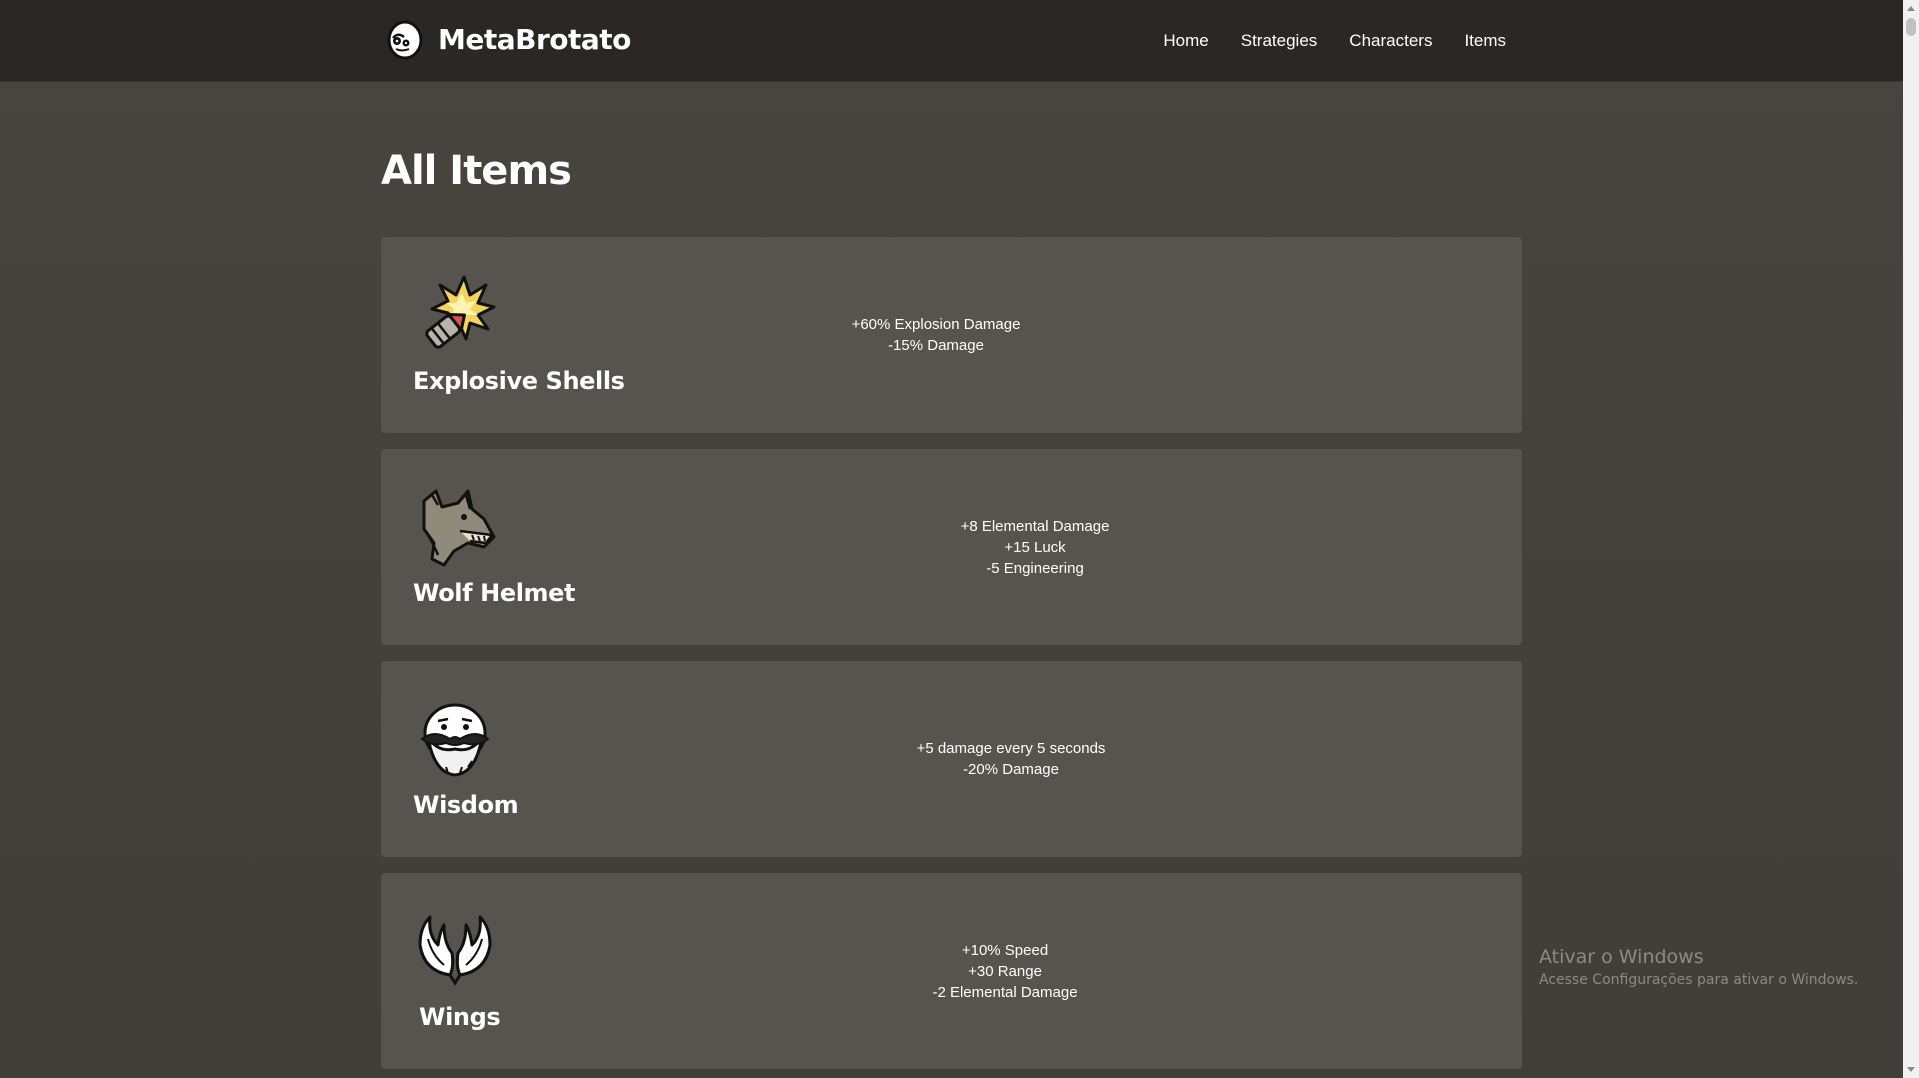  I want to click on page-title: All Items, so click(476, 171).